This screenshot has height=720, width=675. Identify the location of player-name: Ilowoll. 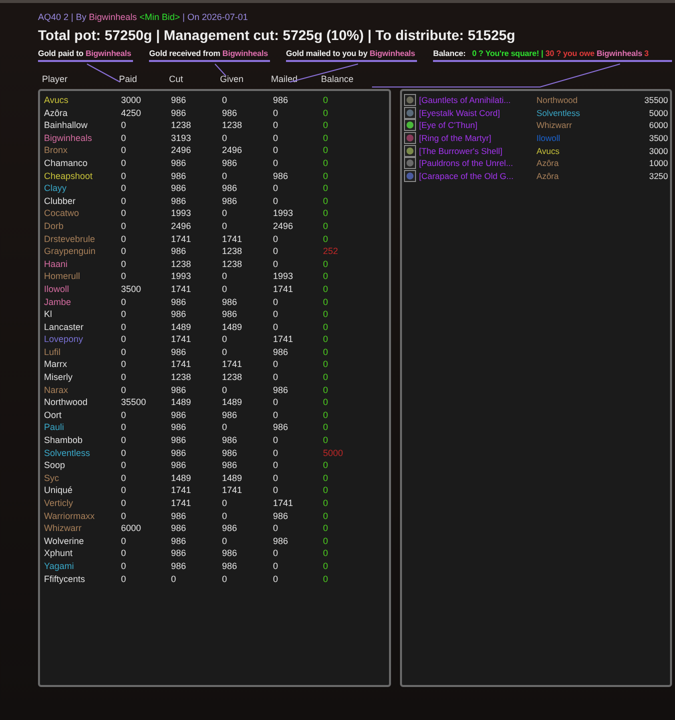
(57, 289).